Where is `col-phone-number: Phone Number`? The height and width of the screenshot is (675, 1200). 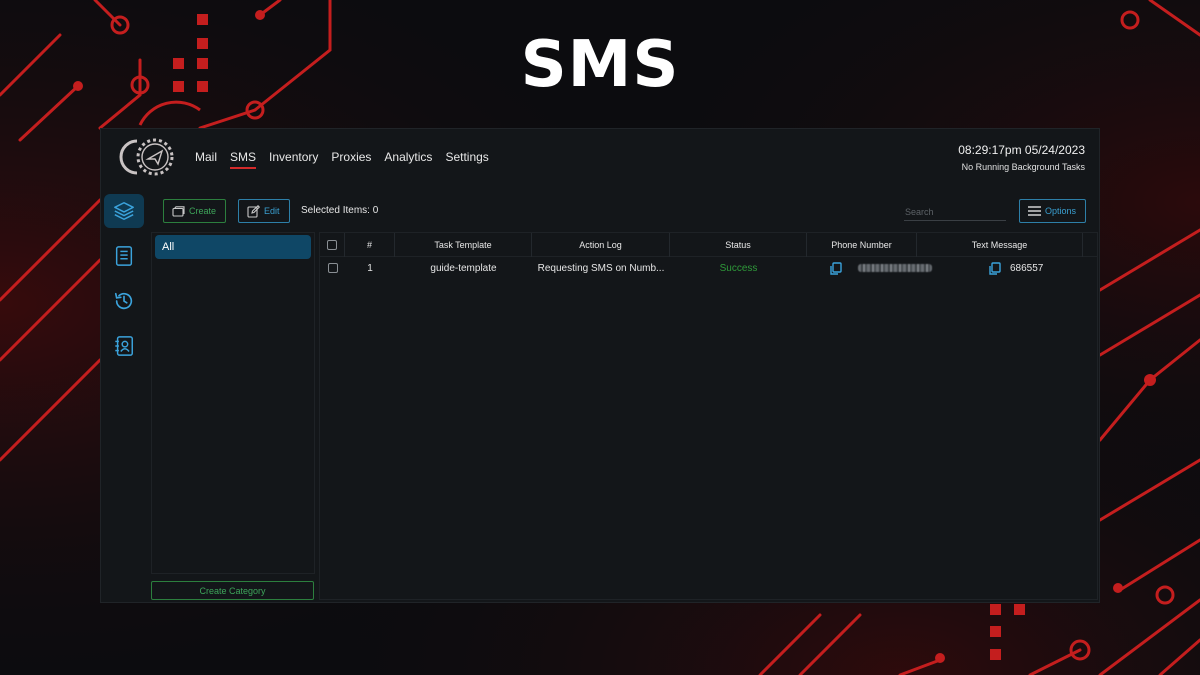
col-phone-number: Phone Number is located at coordinates (862, 245).